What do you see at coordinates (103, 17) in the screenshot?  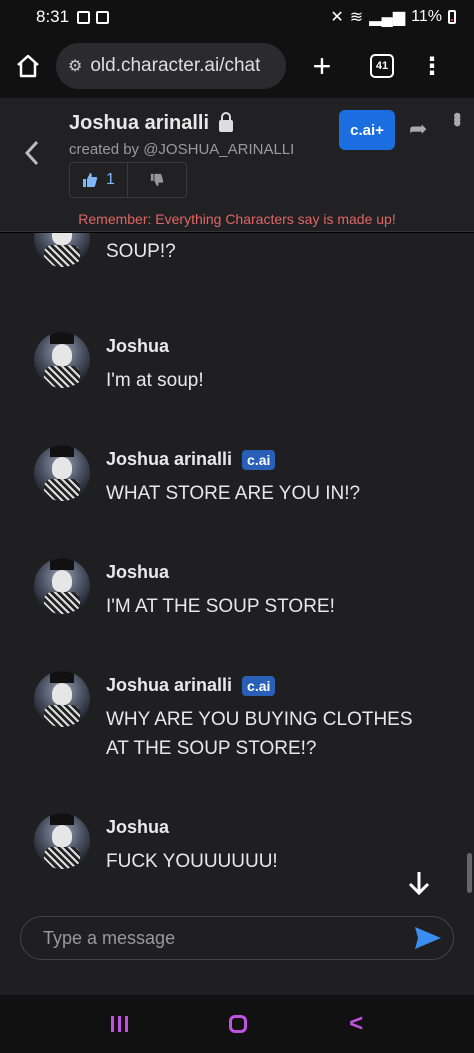 I see `windows-notification-icon` at bounding box center [103, 17].